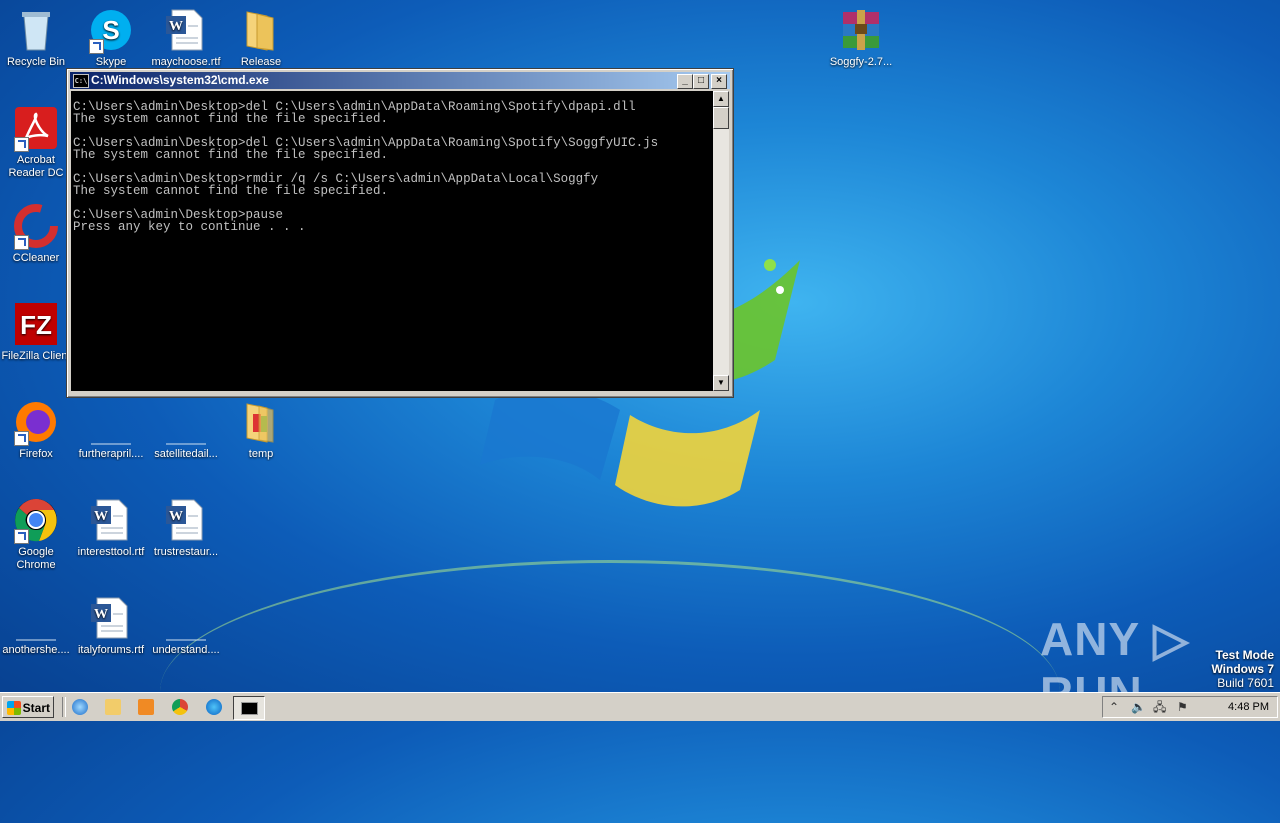 Image resolution: width=1280 pixels, height=823 pixels. Describe the element at coordinates (1190, 707) in the screenshot. I see `system-tray: ⌃ 🔈 🖧 ⚑ 4:48 PM` at that location.